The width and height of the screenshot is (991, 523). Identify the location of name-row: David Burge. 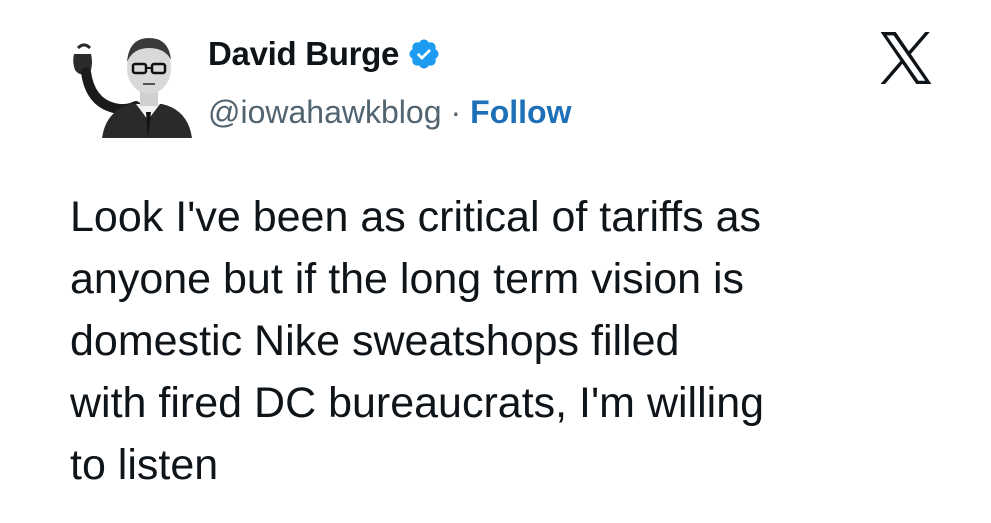
(389, 54).